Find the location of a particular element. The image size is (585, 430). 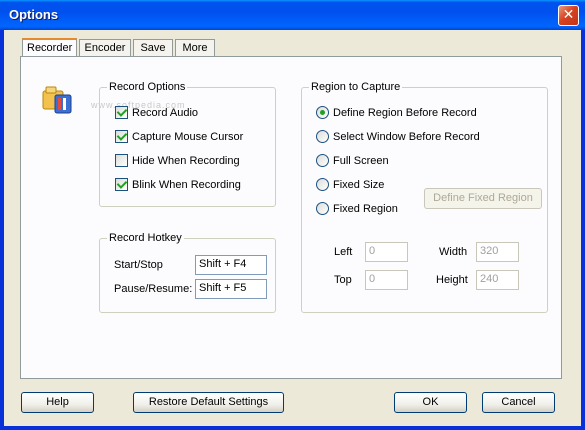

help-button: Help is located at coordinates (57, 402).